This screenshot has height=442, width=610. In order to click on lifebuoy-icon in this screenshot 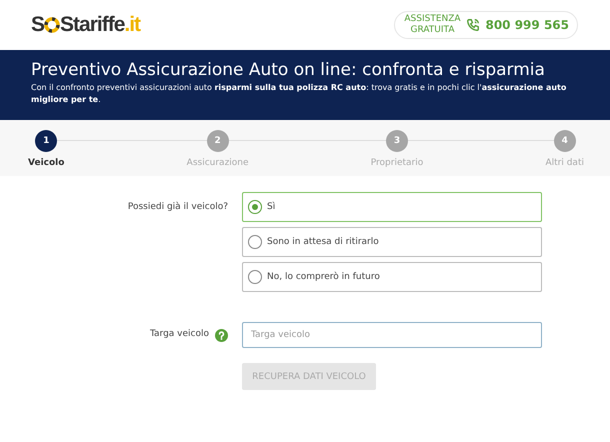, I will do `click(52, 25)`.